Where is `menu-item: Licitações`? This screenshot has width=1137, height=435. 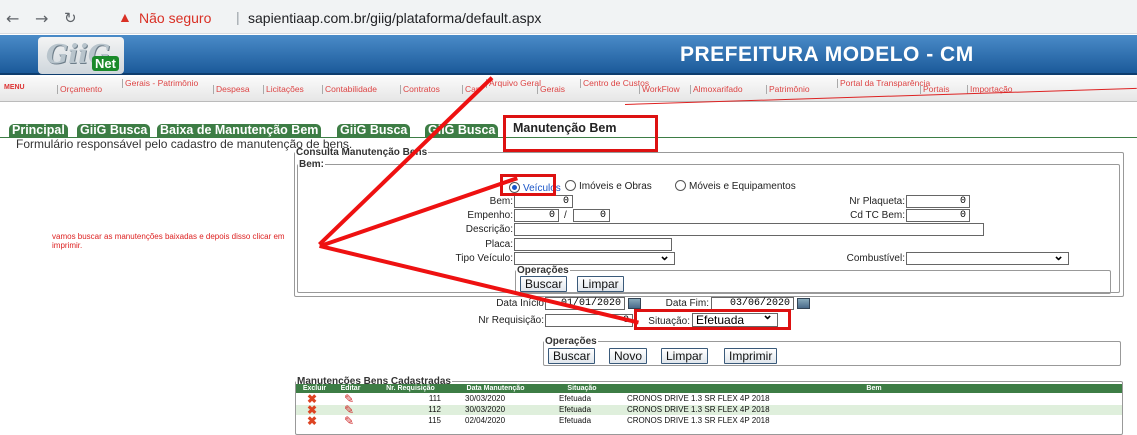
menu-item: Licitações is located at coordinates (283, 89).